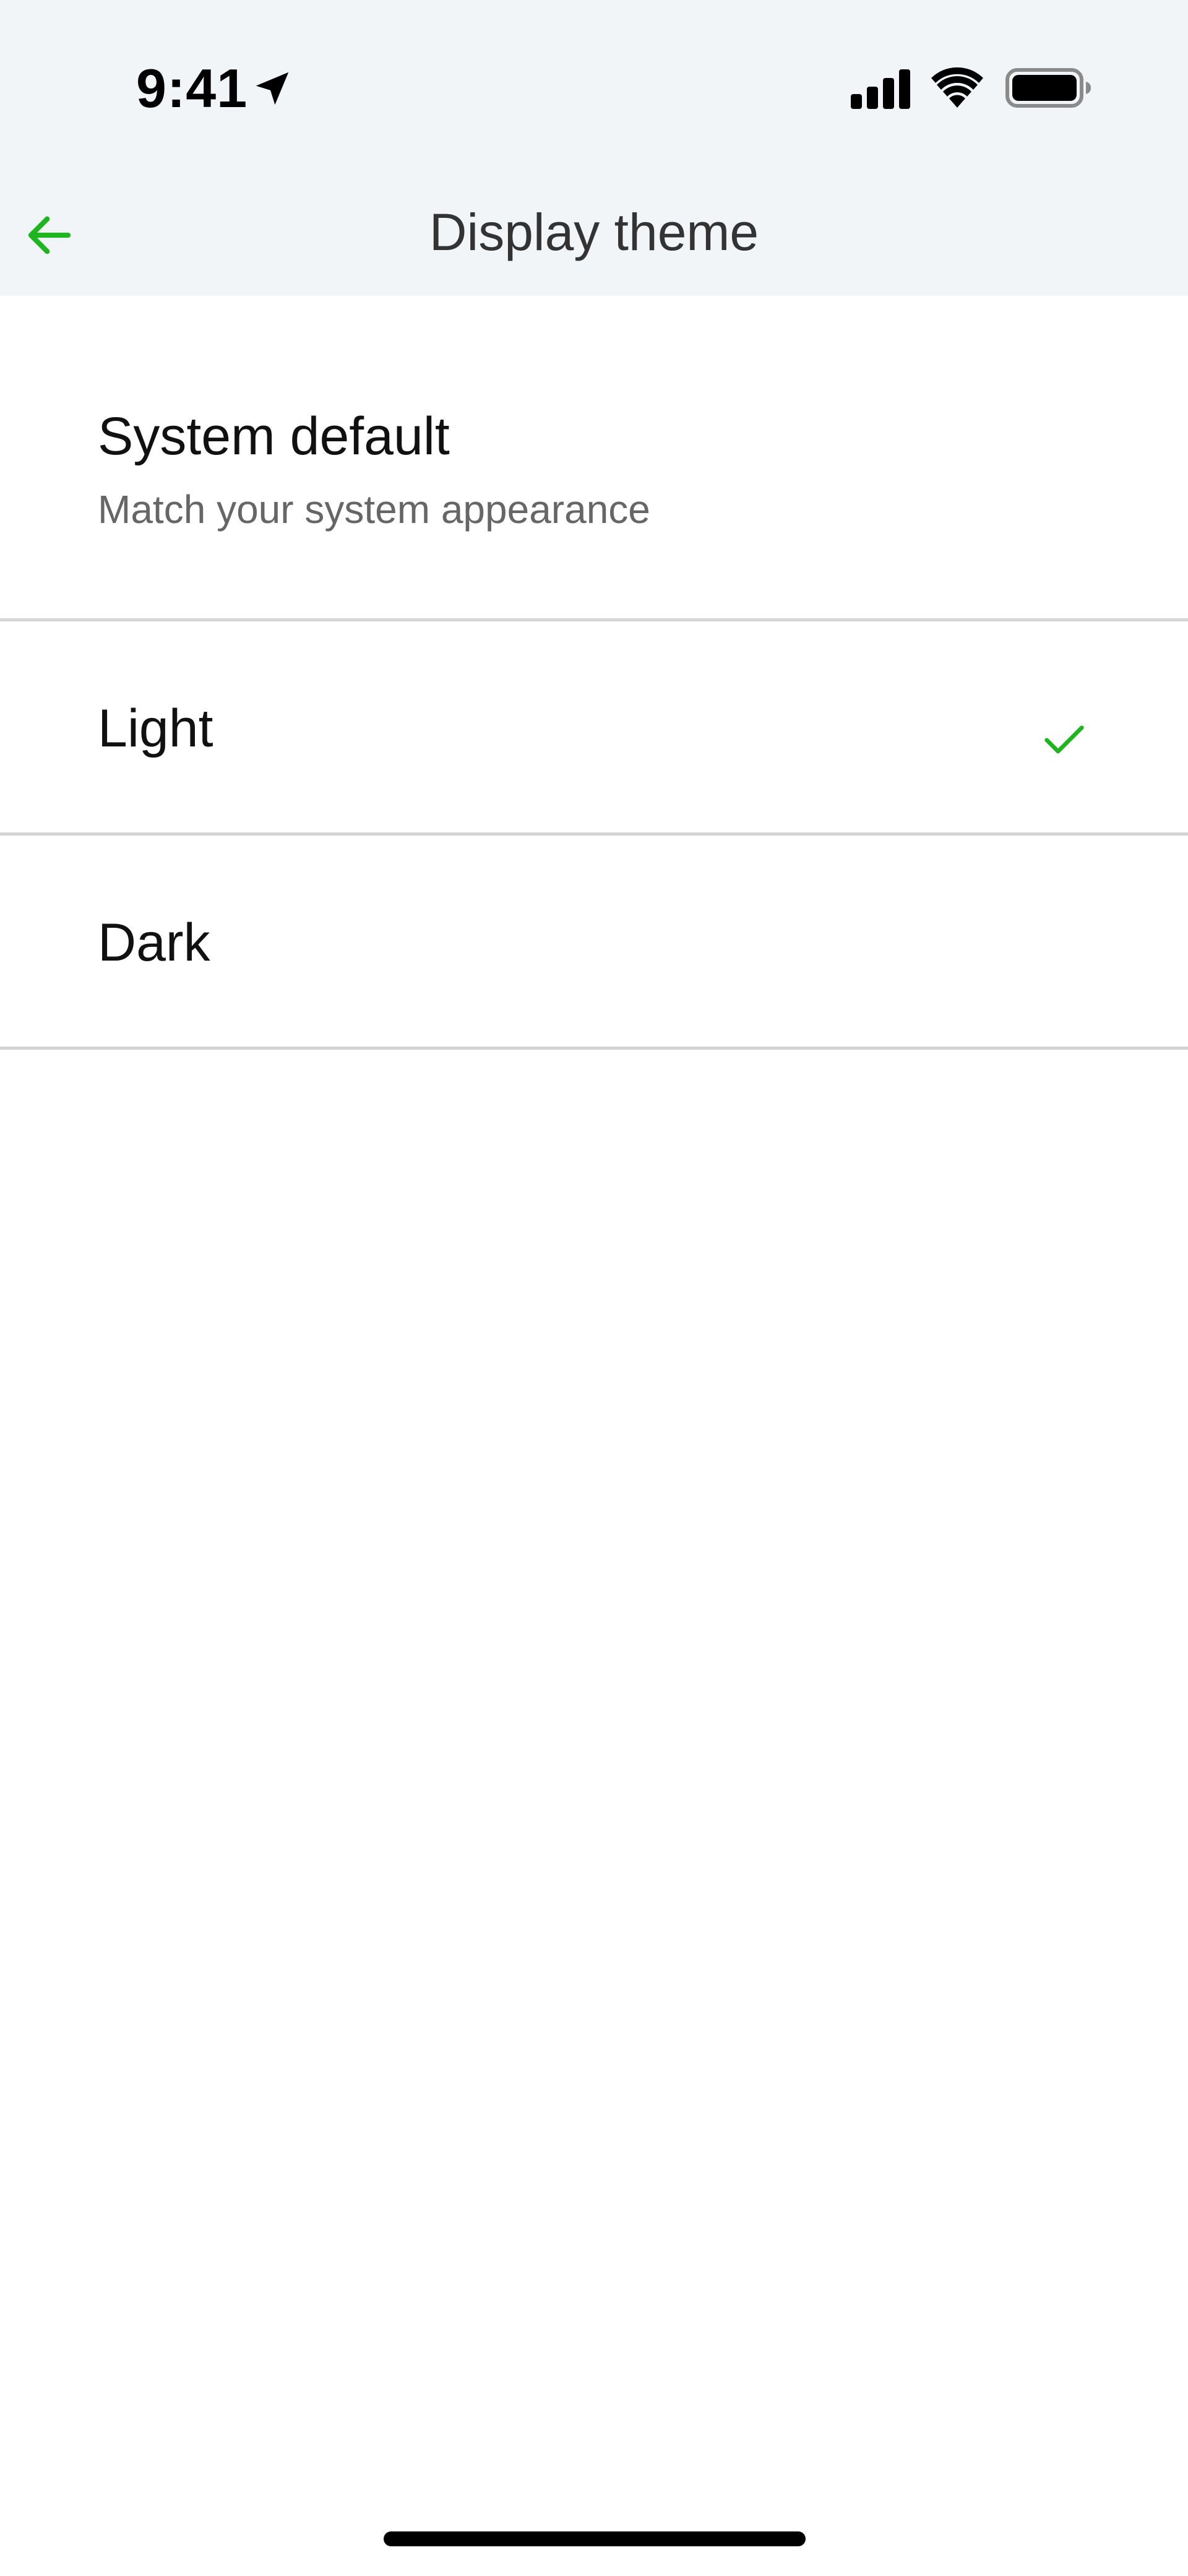  What do you see at coordinates (594, 728) in the screenshot?
I see `option-light: Light` at bounding box center [594, 728].